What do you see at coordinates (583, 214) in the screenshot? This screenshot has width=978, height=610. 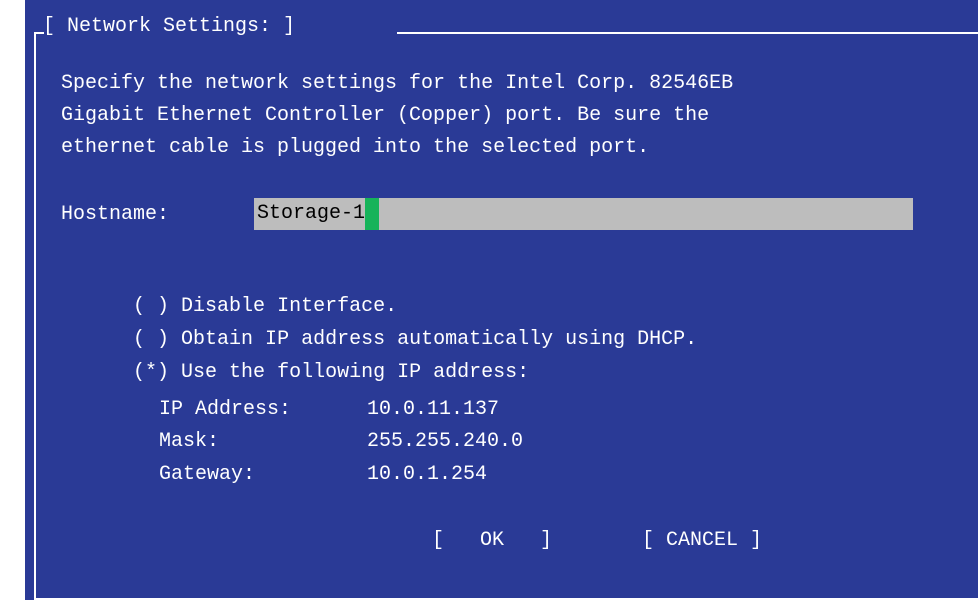 I see `hostname-input: Storage-1` at bounding box center [583, 214].